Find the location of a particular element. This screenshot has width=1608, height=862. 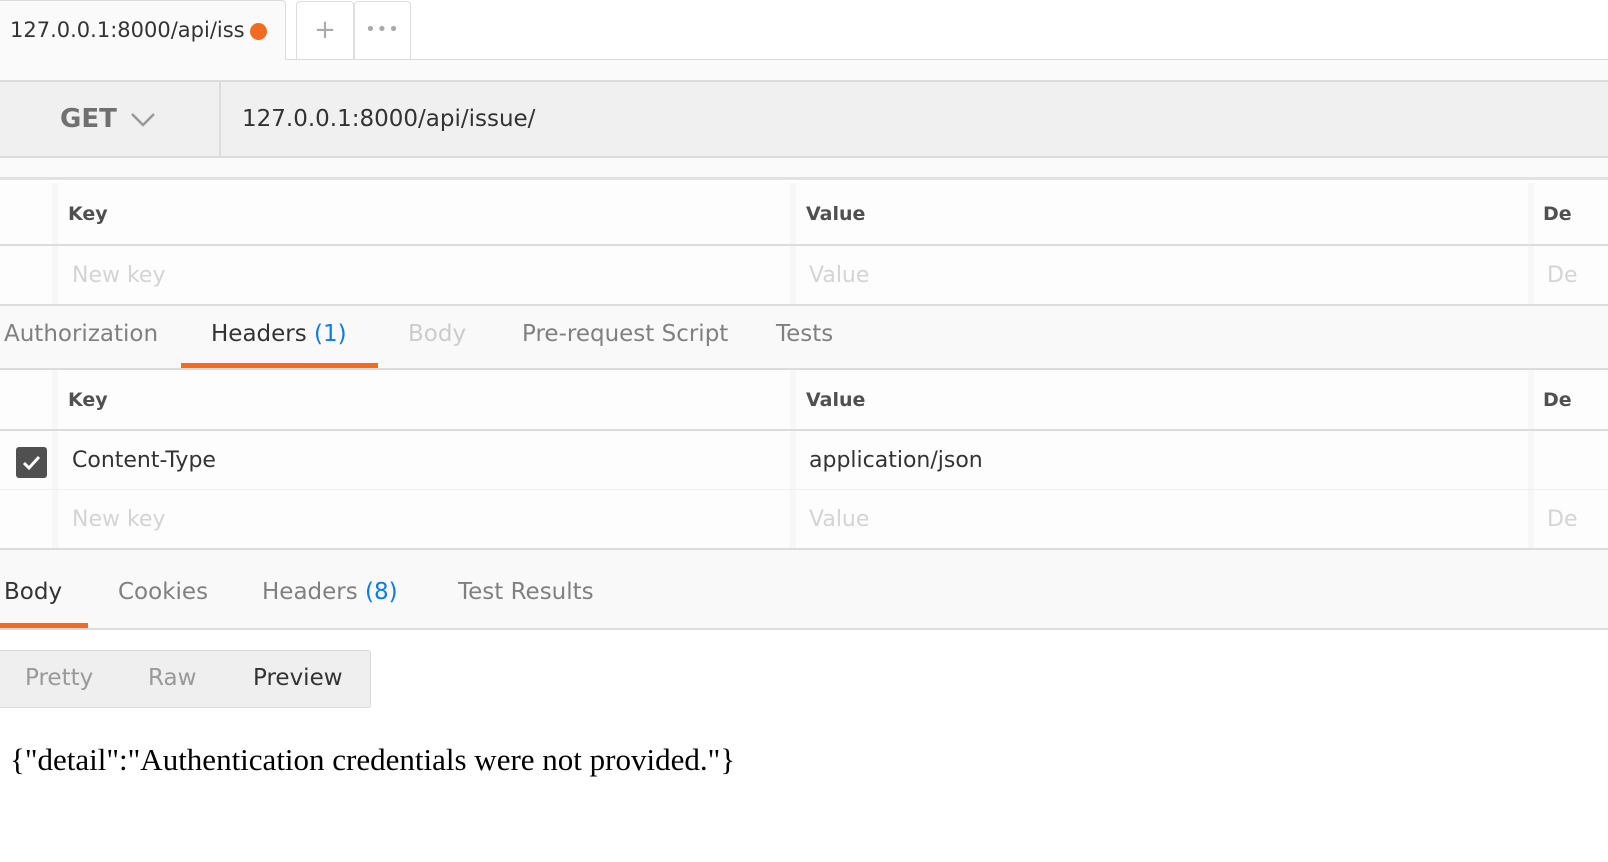

tab-authorization: Authorization is located at coordinates (81, 334).